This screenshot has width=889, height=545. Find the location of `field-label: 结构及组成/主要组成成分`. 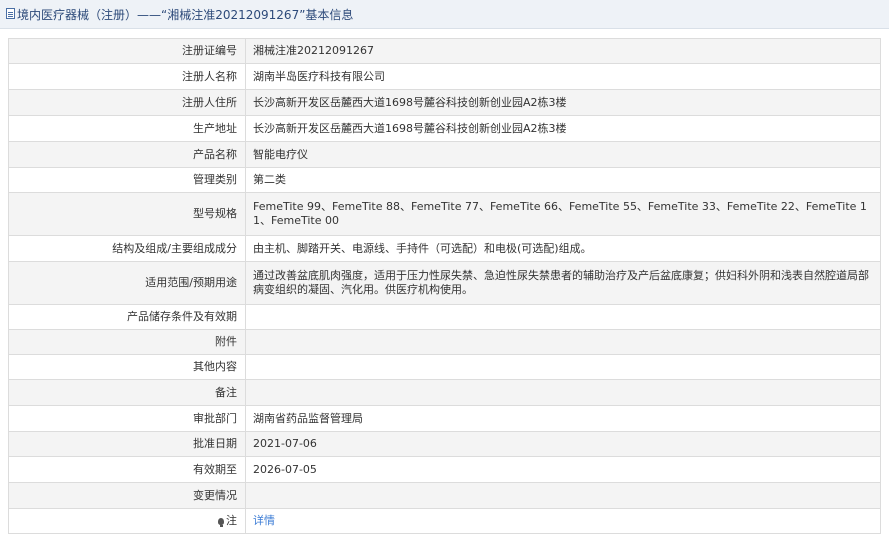

field-label: 结构及组成/主要组成成分 is located at coordinates (127, 248).